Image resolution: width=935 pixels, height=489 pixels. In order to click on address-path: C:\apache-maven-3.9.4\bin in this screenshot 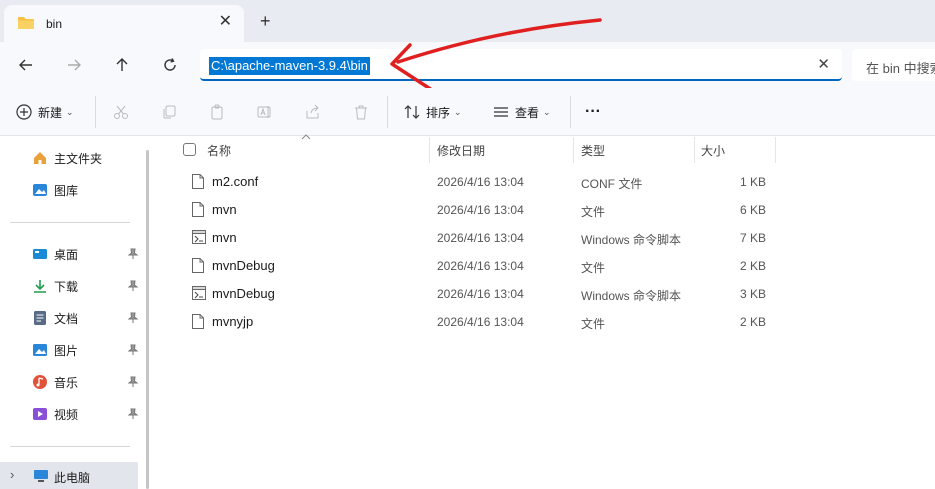, I will do `click(289, 66)`.